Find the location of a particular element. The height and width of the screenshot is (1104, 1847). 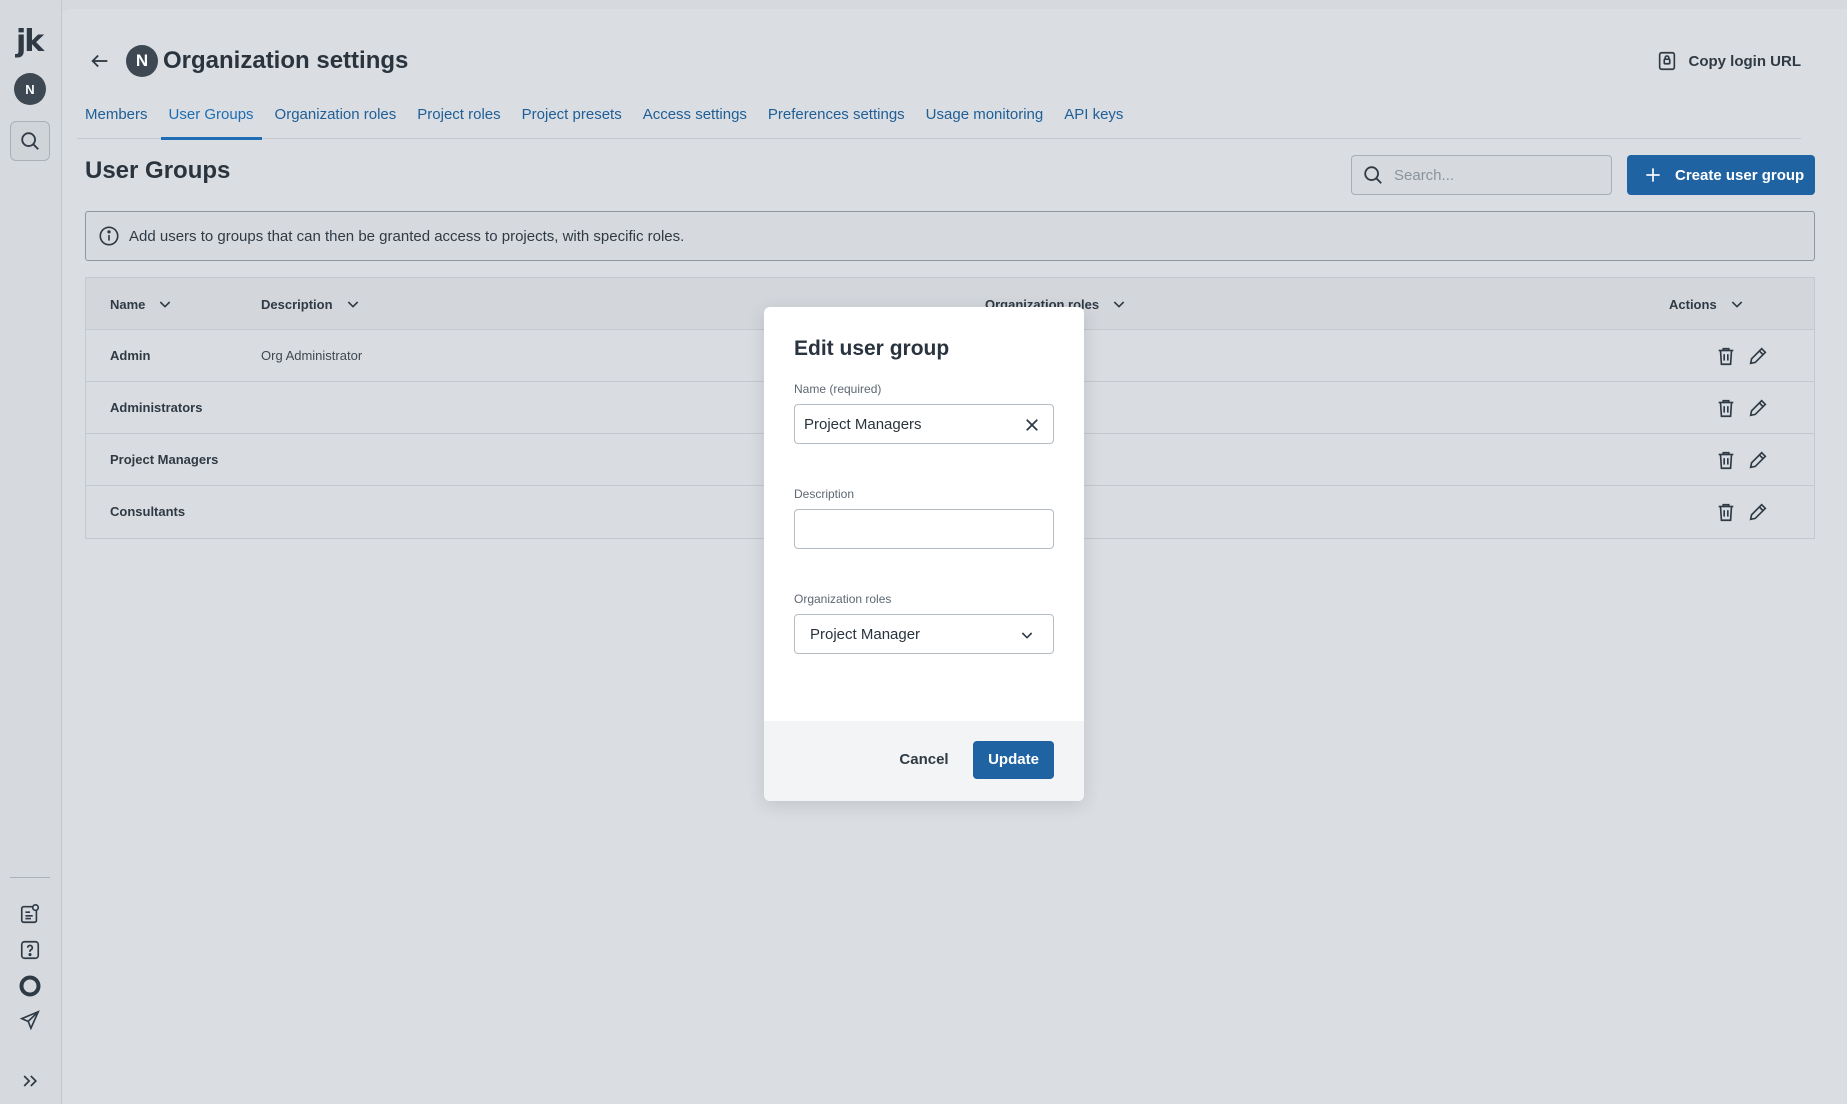

group-name: Consultants is located at coordinates (148, 511).